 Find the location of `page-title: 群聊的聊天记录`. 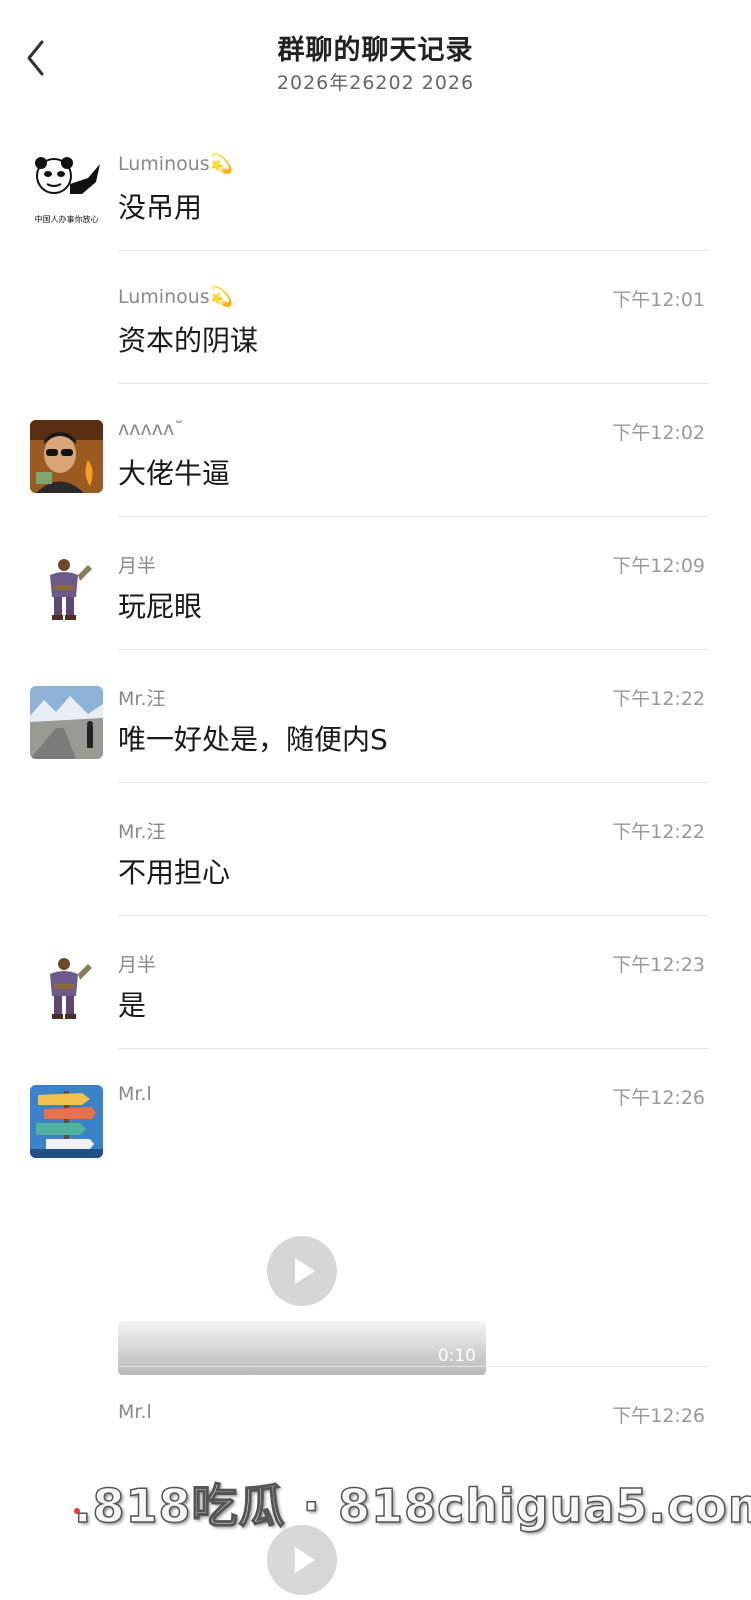

page-title: 群聊的聊天记录 is located at coordinates (375, 50).